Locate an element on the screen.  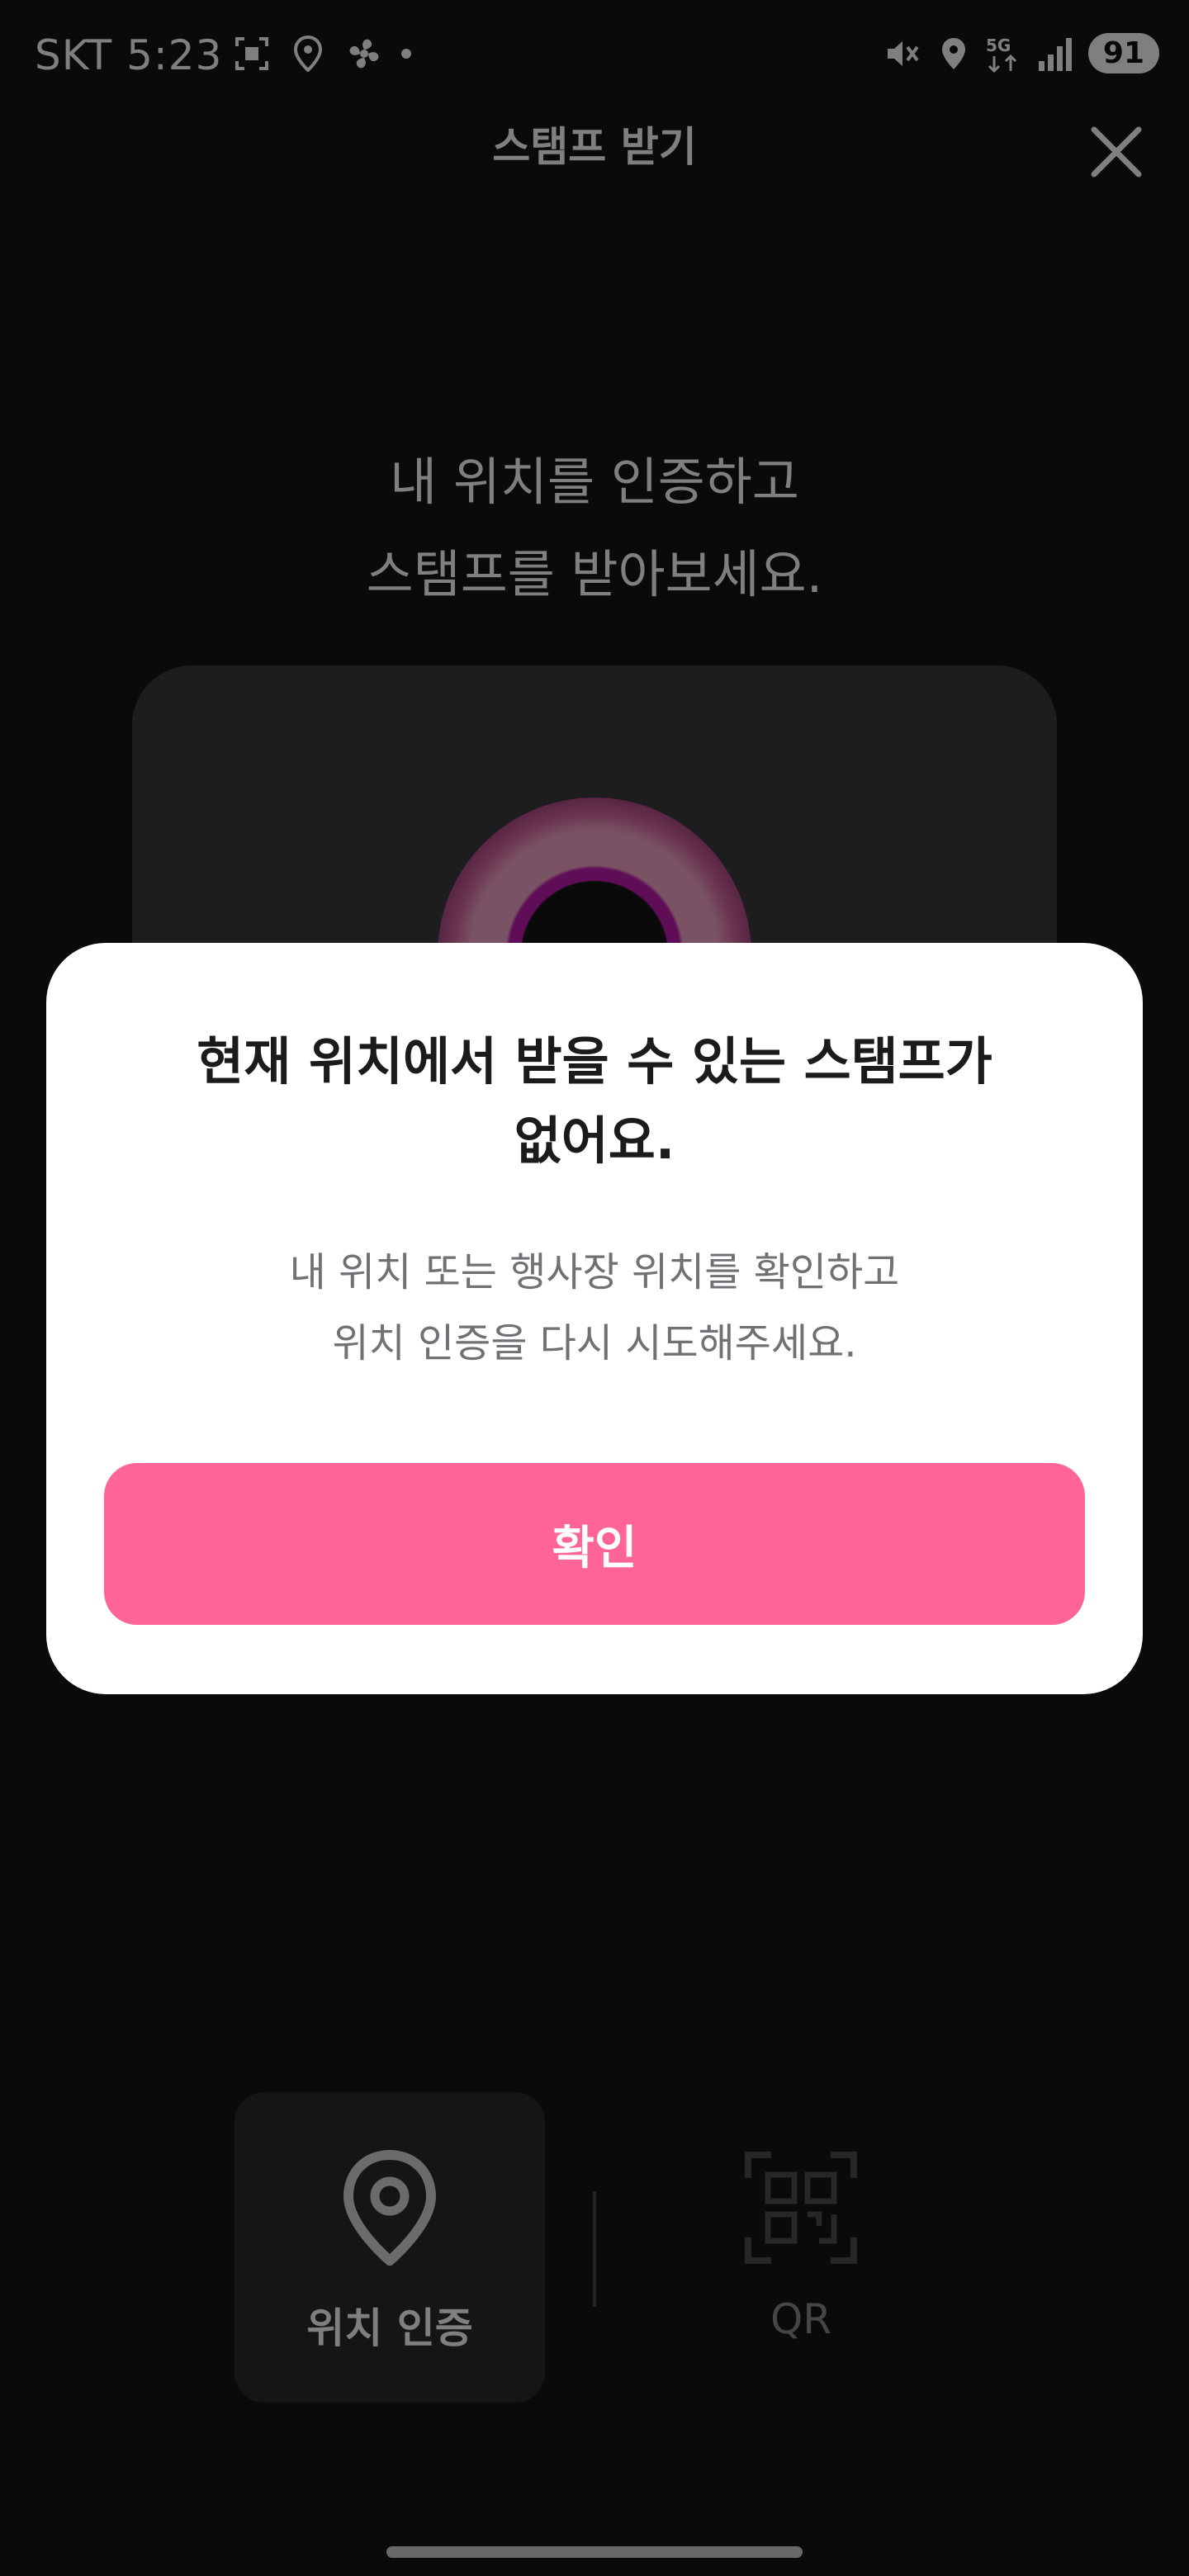
dialog-message-line-1: 내 위치 또는 행사장 위치를 확인하고 is located at coordinates (594, 1272).